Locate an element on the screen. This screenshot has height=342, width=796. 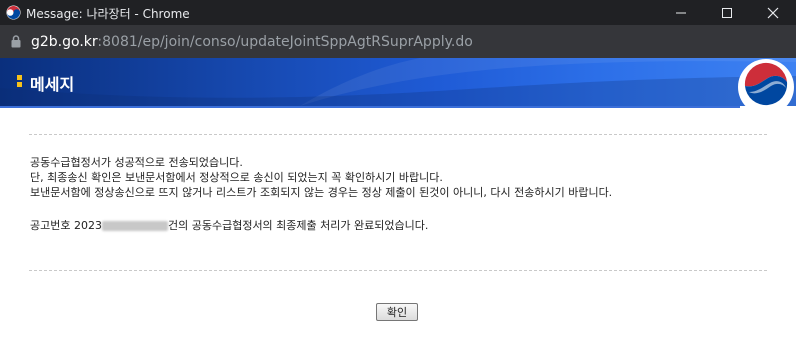
message-line-1: 공동수급협정서가 성공적으로 전송되었습니다. is located at coordinates (136, 162).